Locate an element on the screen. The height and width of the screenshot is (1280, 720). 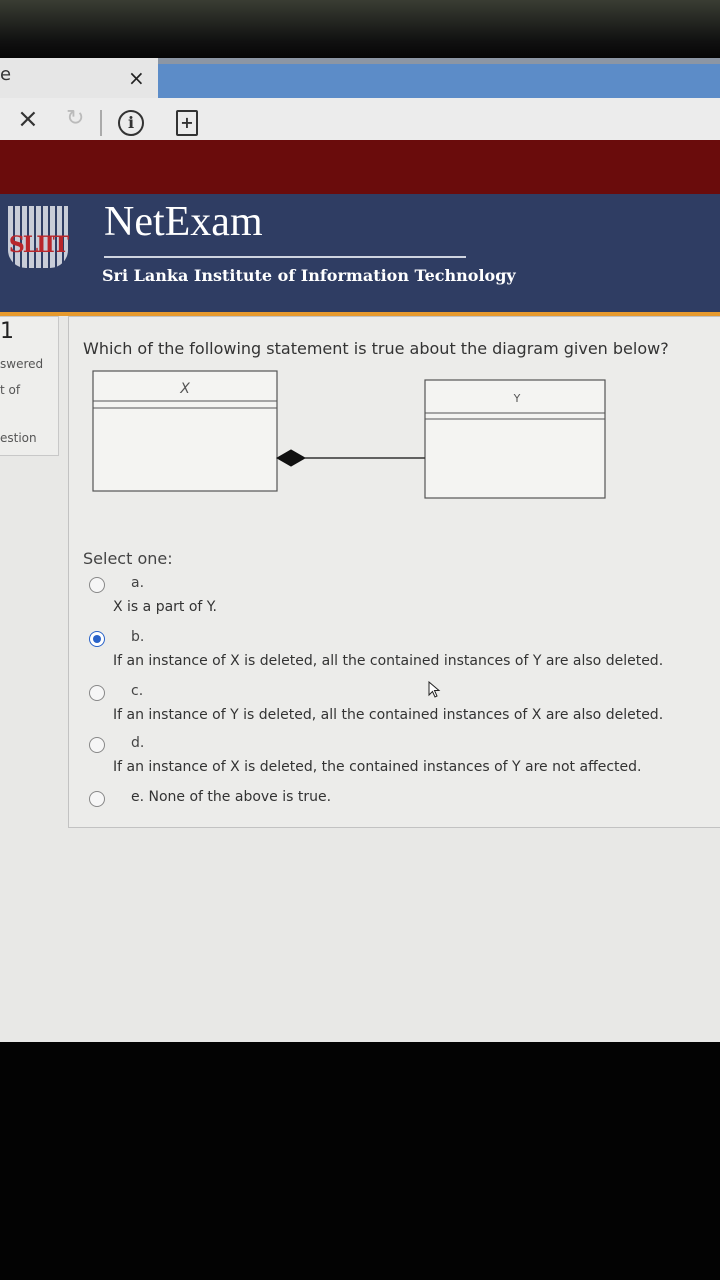
tab-title: e is located at coordinates (6, 74).